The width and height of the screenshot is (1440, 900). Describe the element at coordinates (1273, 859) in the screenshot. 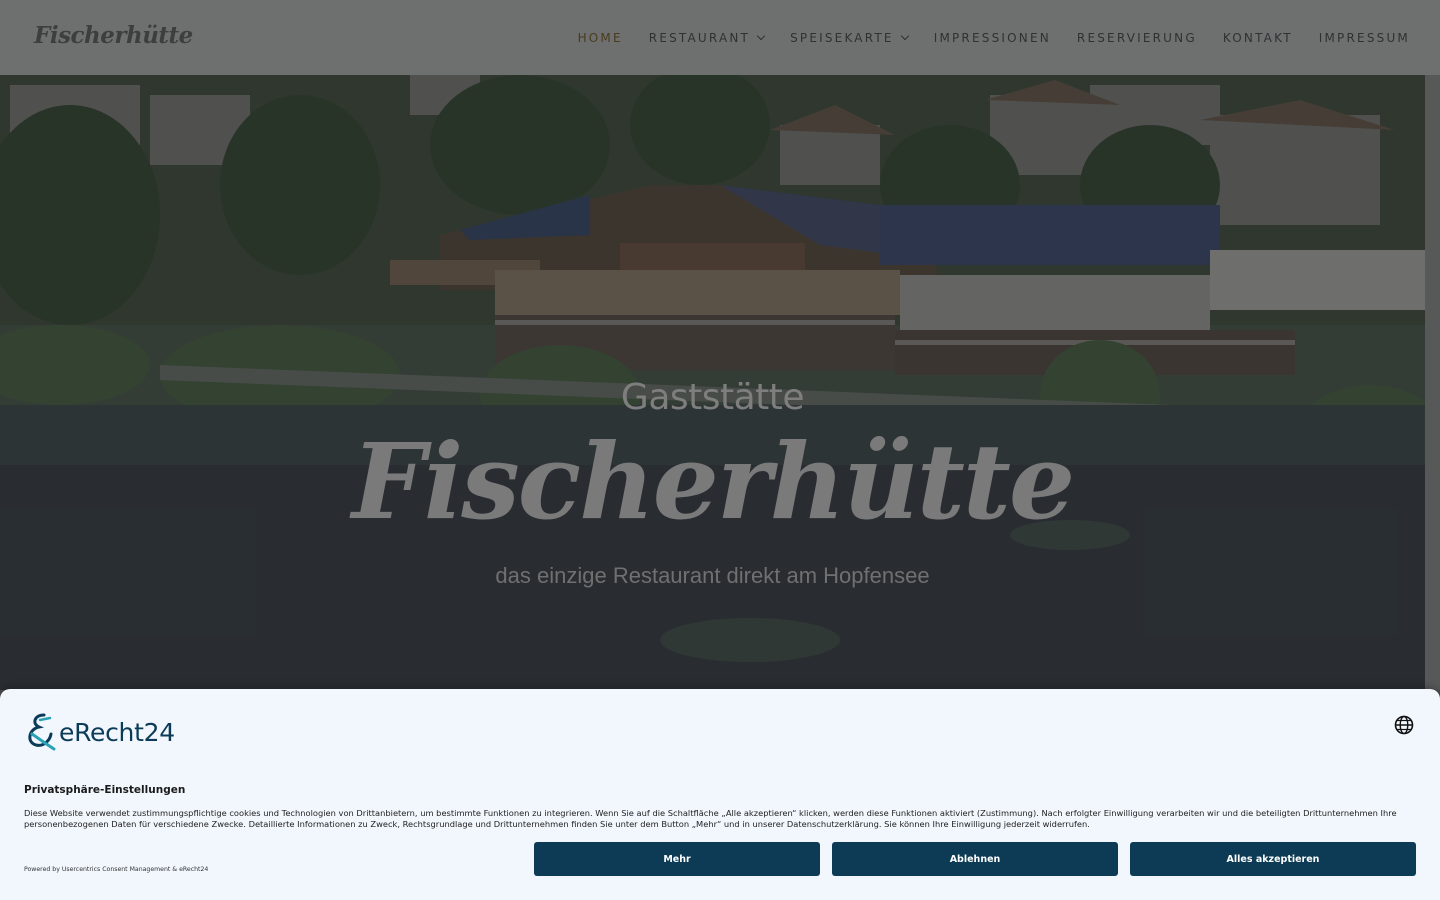

I see `accept-all-button: Alles akzeptieren` at that location.